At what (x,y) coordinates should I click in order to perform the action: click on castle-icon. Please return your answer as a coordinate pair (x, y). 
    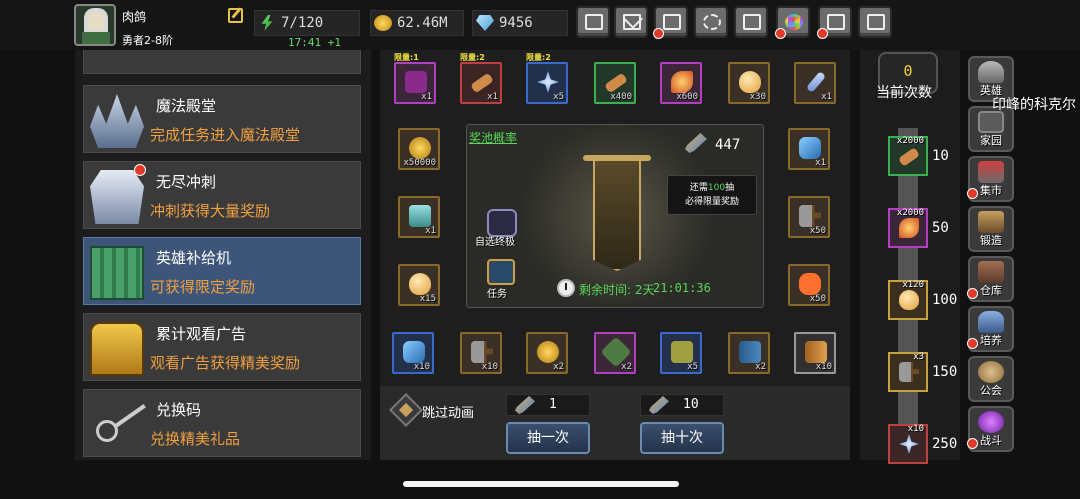
    Looking at the image, I should click on (991, 122).